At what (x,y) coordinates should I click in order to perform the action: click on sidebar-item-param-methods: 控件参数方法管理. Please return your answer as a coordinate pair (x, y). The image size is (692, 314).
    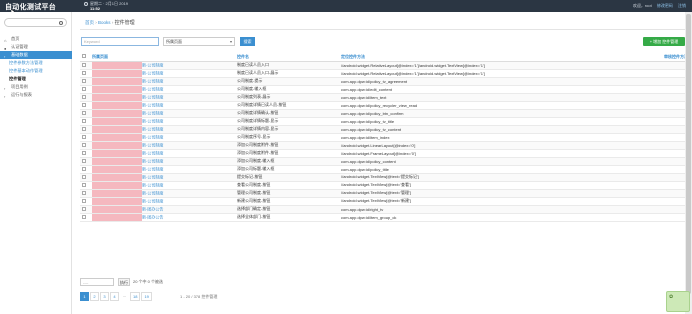
    Looking at the image, I should click on (36, 63).